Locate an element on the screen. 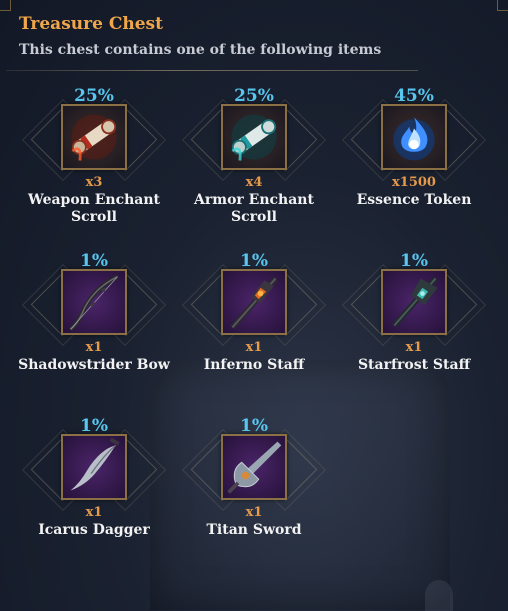  frame-corner-right is located at coordinates (502, 5).